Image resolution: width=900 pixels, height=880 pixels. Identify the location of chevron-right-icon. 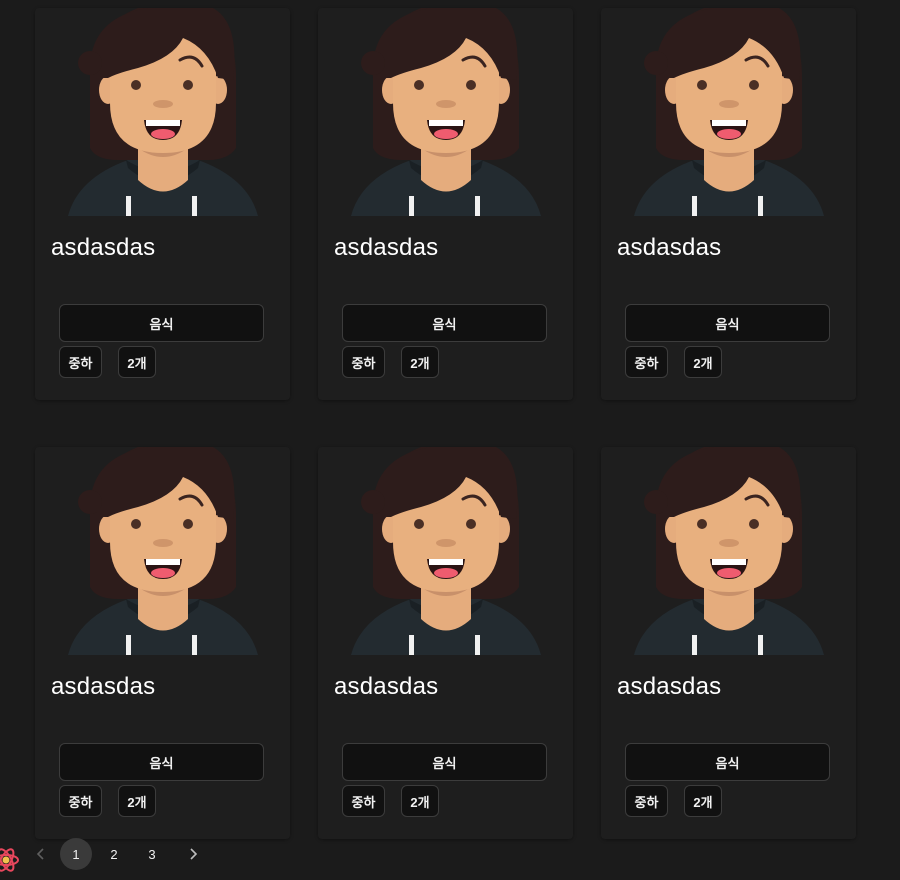
(193, 854).